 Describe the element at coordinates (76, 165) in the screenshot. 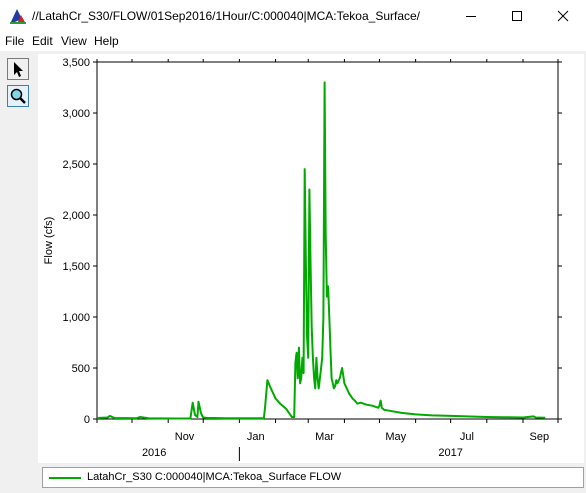

I see `y-tick-label: 2,500` at that location.